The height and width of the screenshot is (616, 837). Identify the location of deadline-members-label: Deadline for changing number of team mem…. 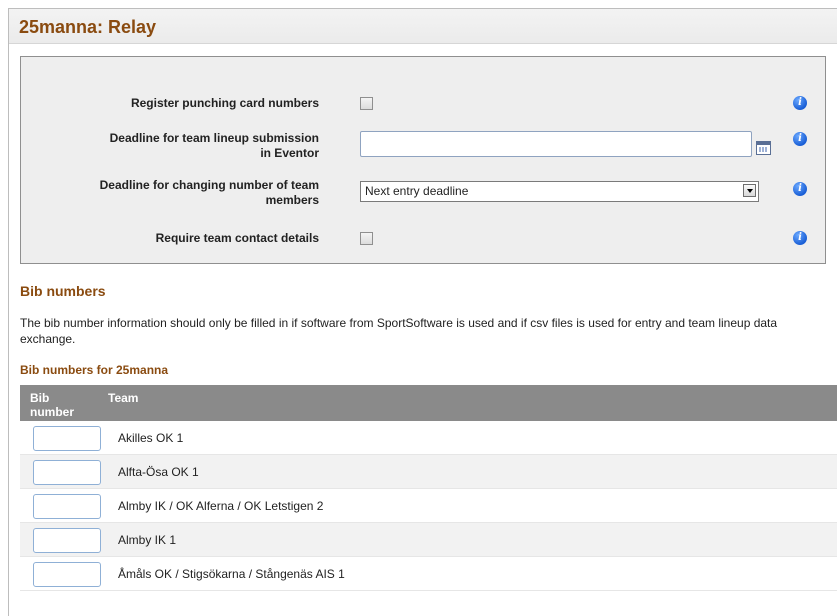
(184, 193).